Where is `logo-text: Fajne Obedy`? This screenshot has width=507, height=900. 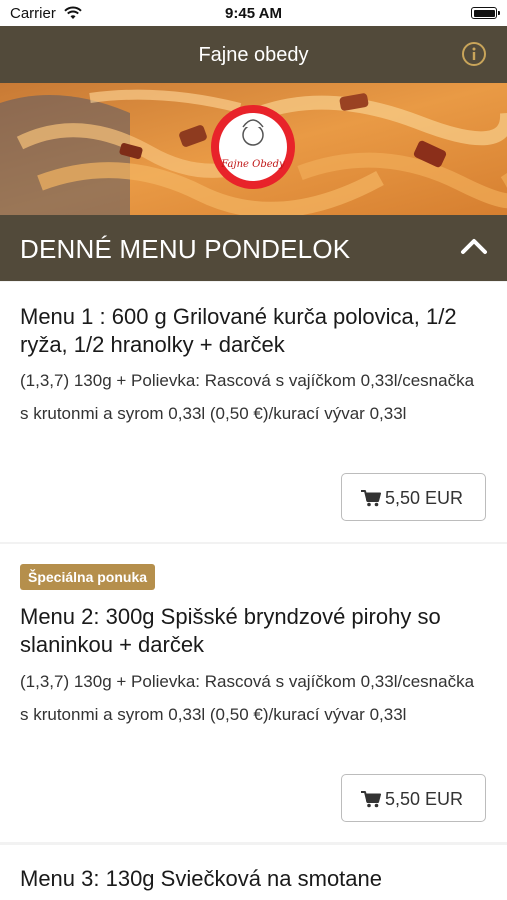
logo-text: Fajne Obedy is located at coordinates (252, 164).